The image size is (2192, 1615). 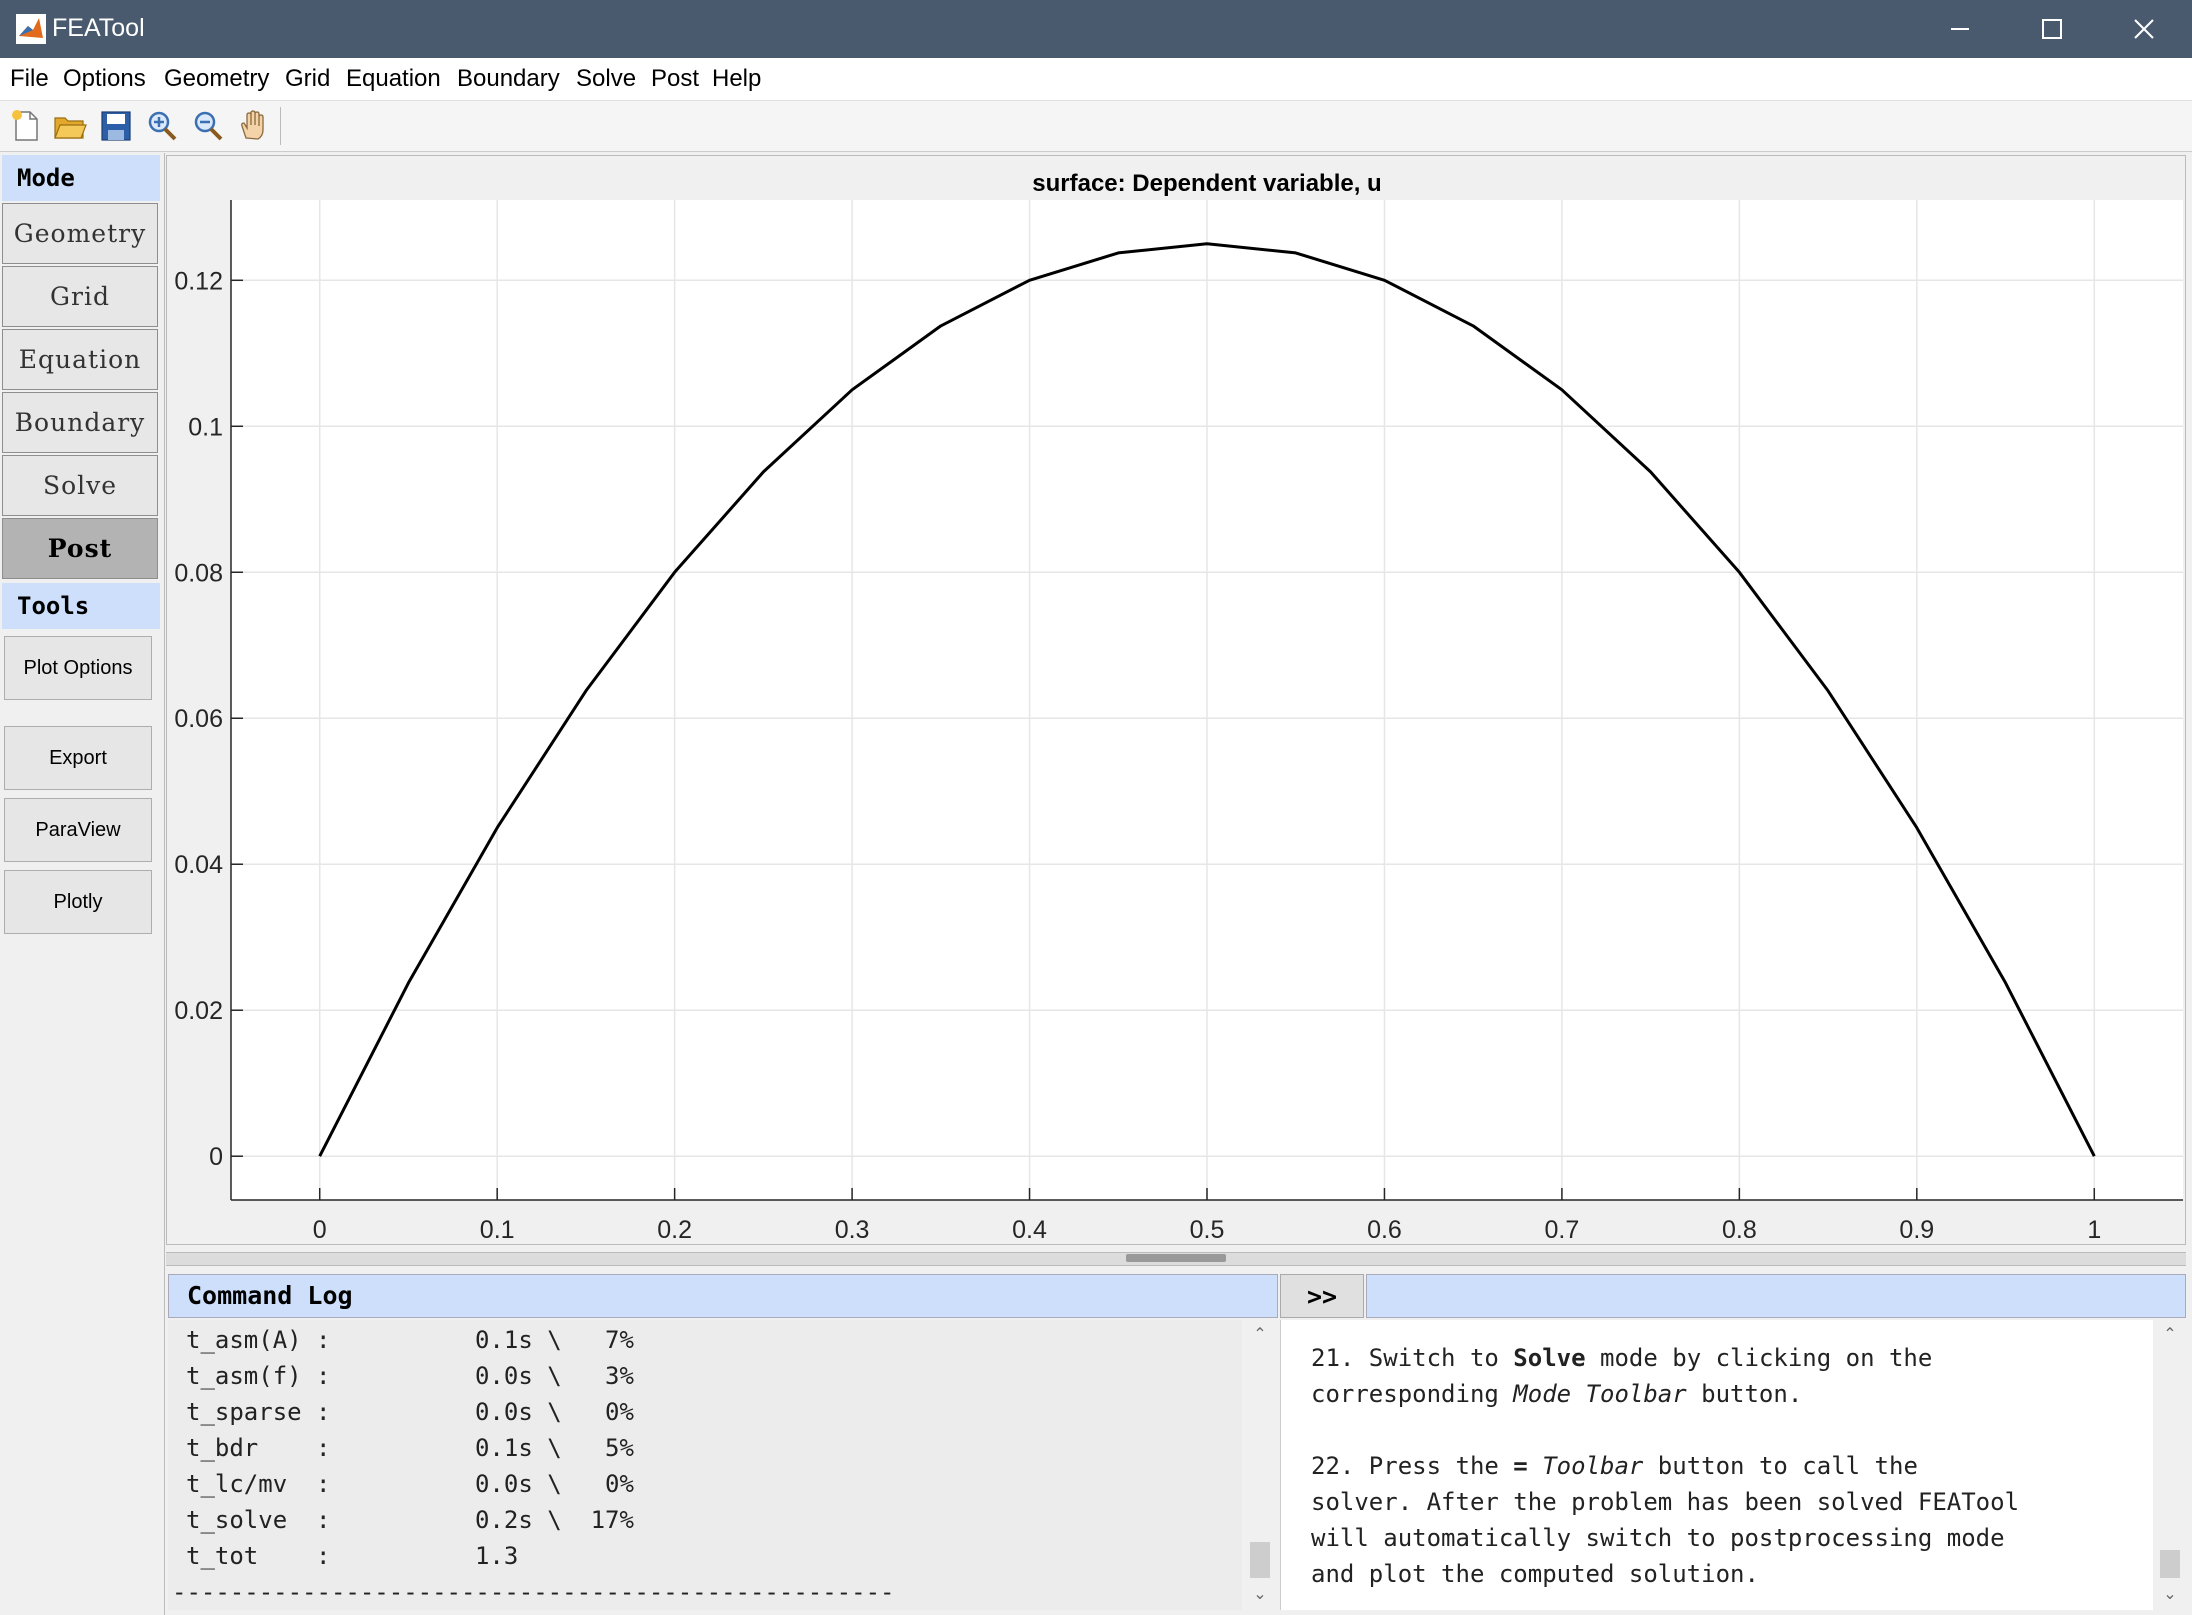 I want to click on maximize-icon, so click(x=2052, y=29).